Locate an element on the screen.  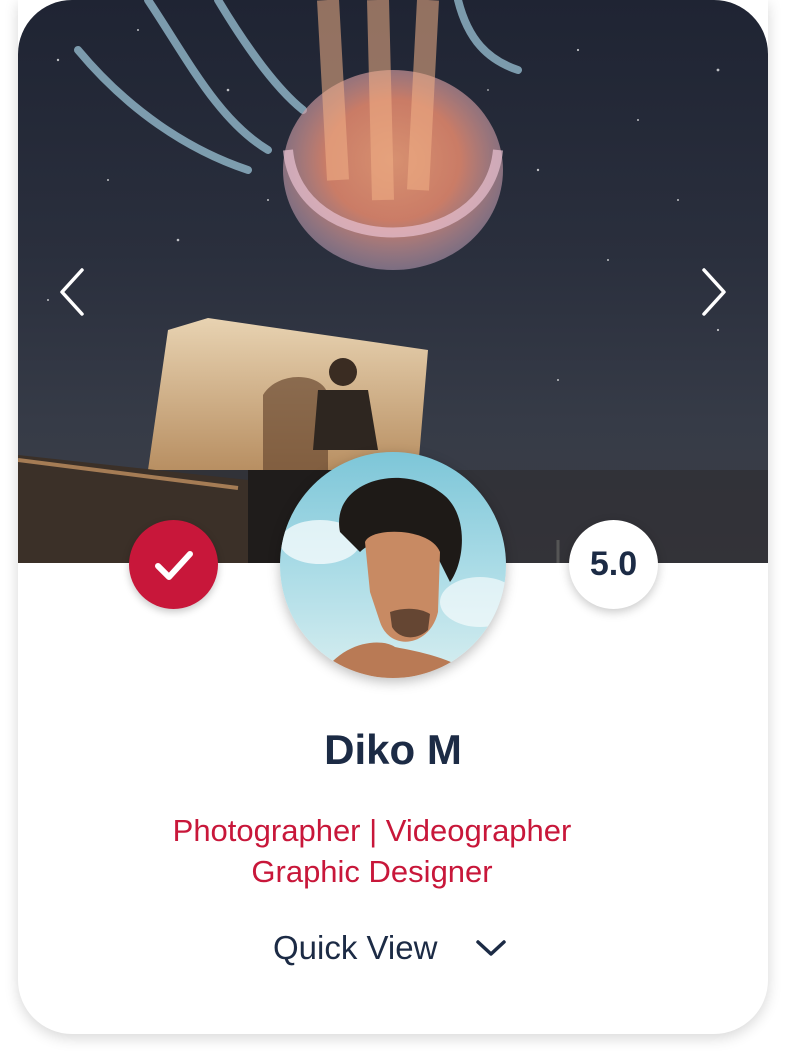
chevron-right-icon is located at coordinates (714, 292).